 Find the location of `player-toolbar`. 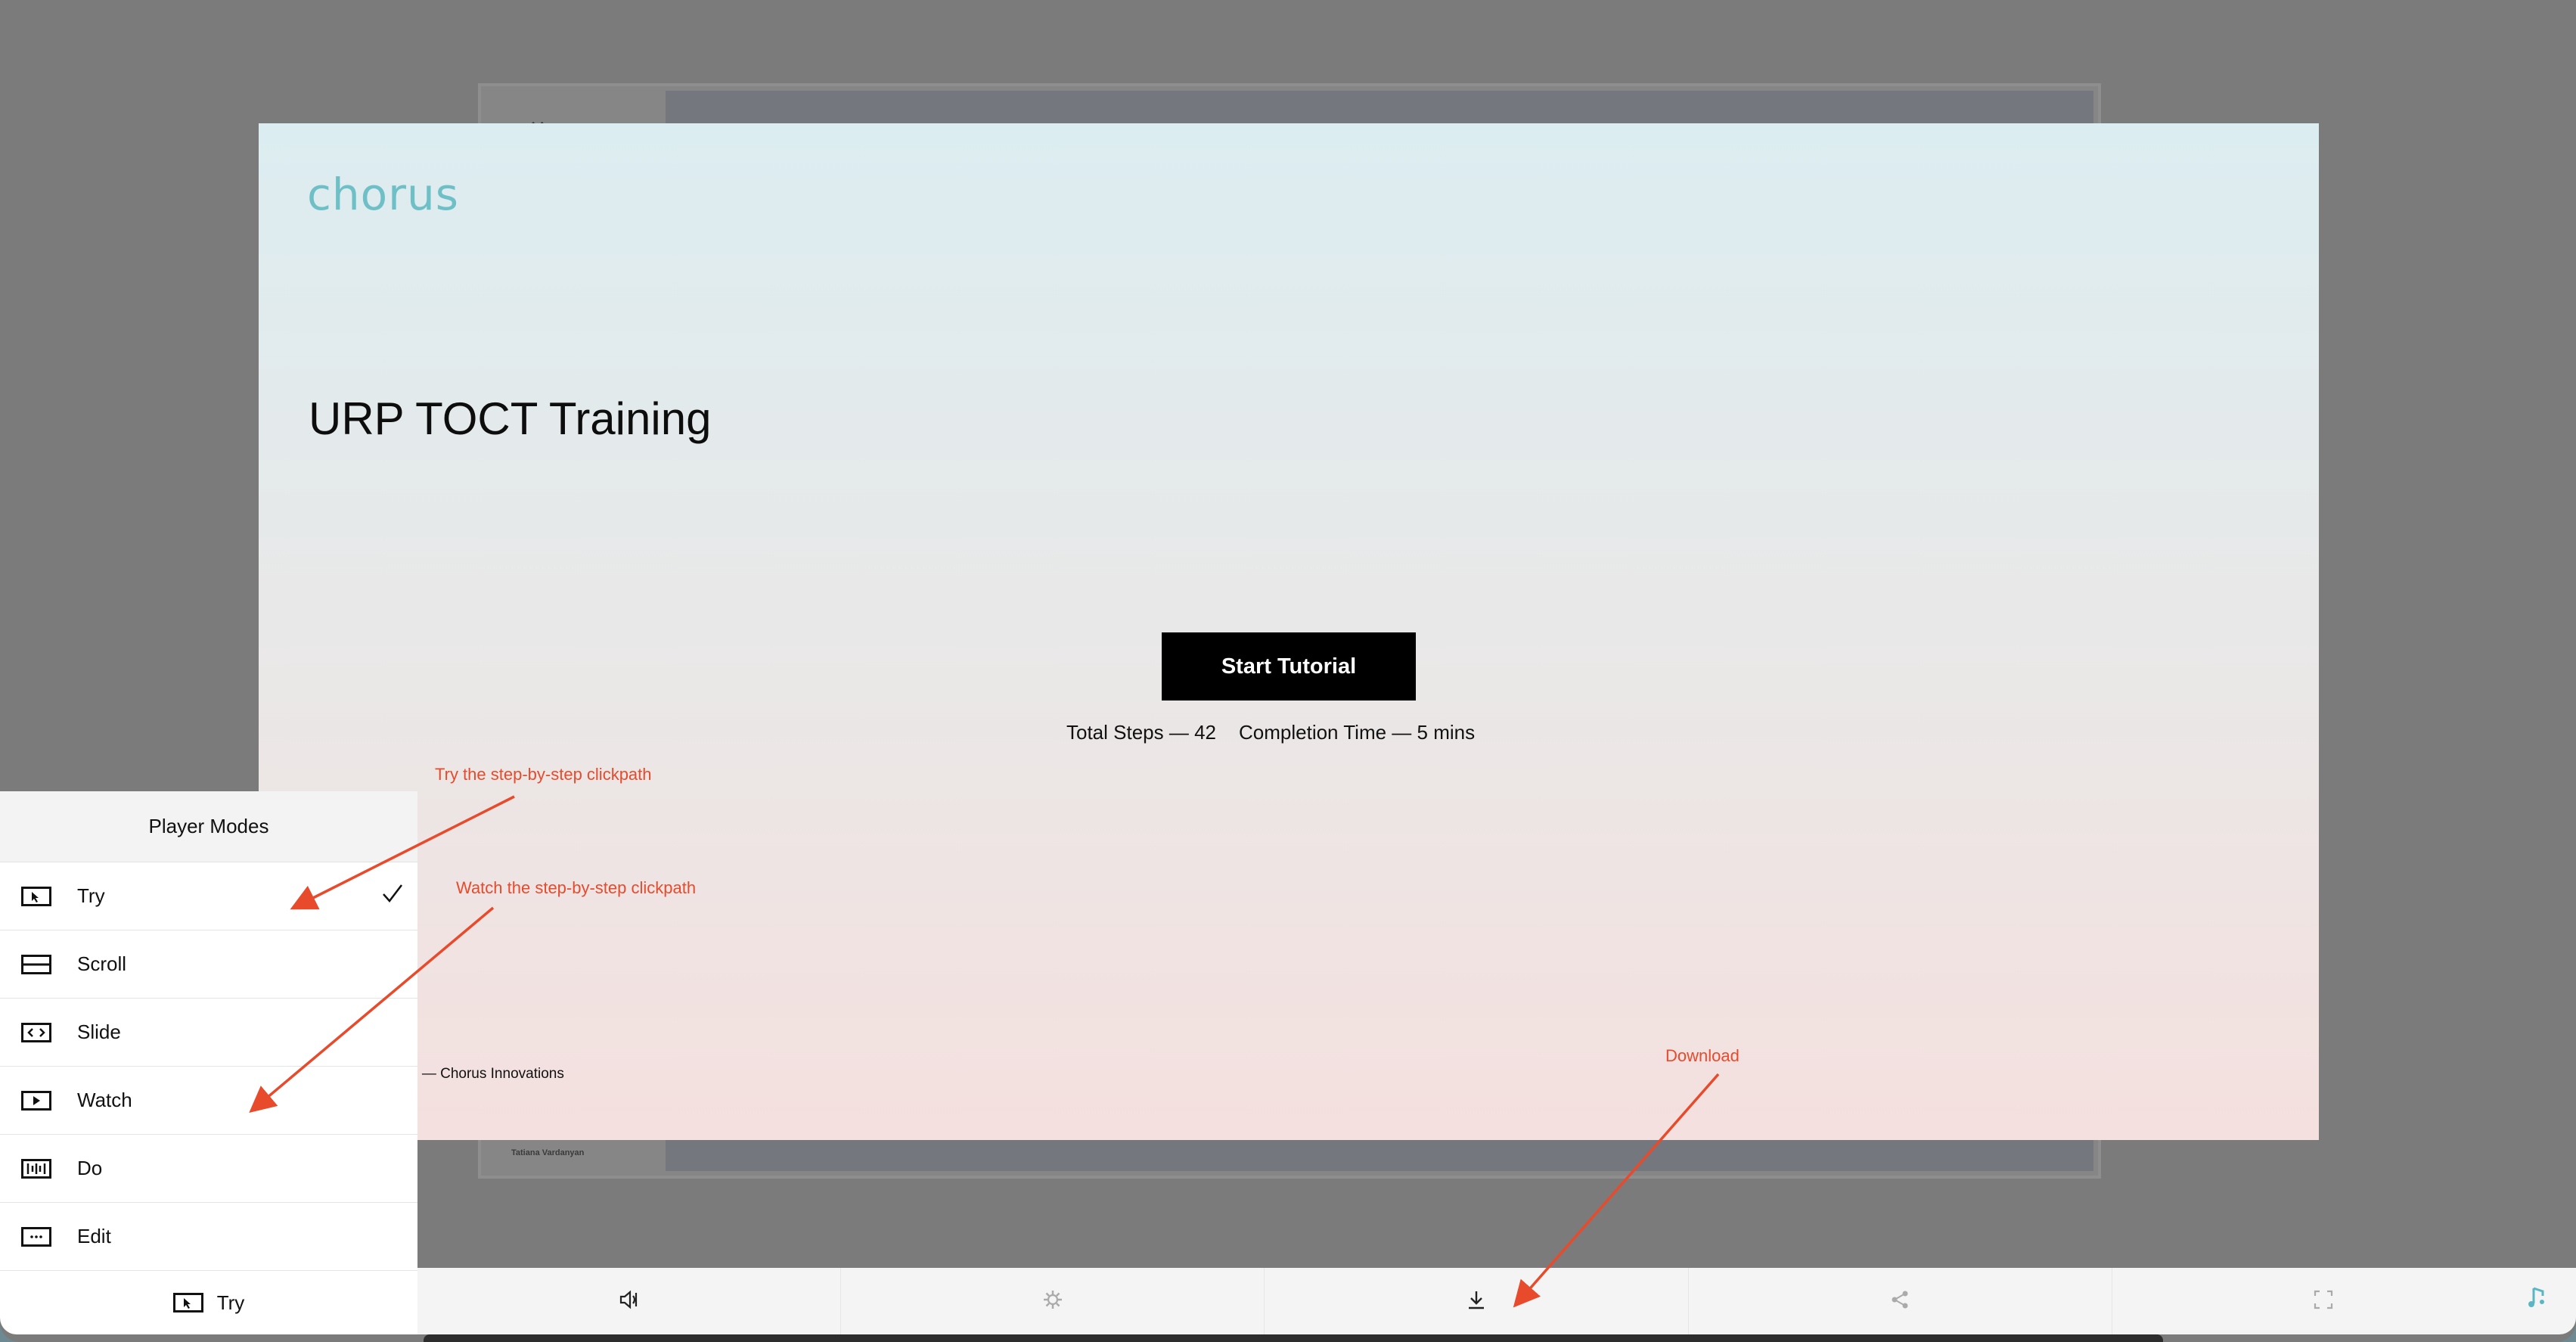

player-toolbar is located at coordinates (1476, 1301).